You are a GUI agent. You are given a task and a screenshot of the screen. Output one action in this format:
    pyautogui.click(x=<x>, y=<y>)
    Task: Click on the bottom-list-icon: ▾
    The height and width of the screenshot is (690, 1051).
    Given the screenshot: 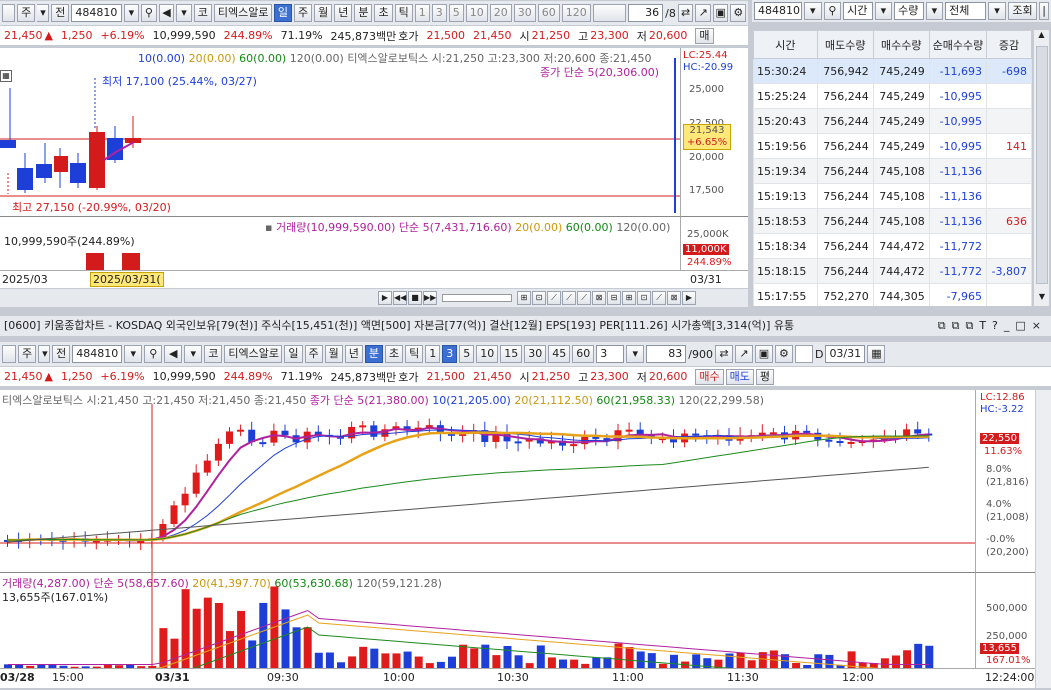 What is the action you would take?
    pyautogui.click(x=193, y=354)
    